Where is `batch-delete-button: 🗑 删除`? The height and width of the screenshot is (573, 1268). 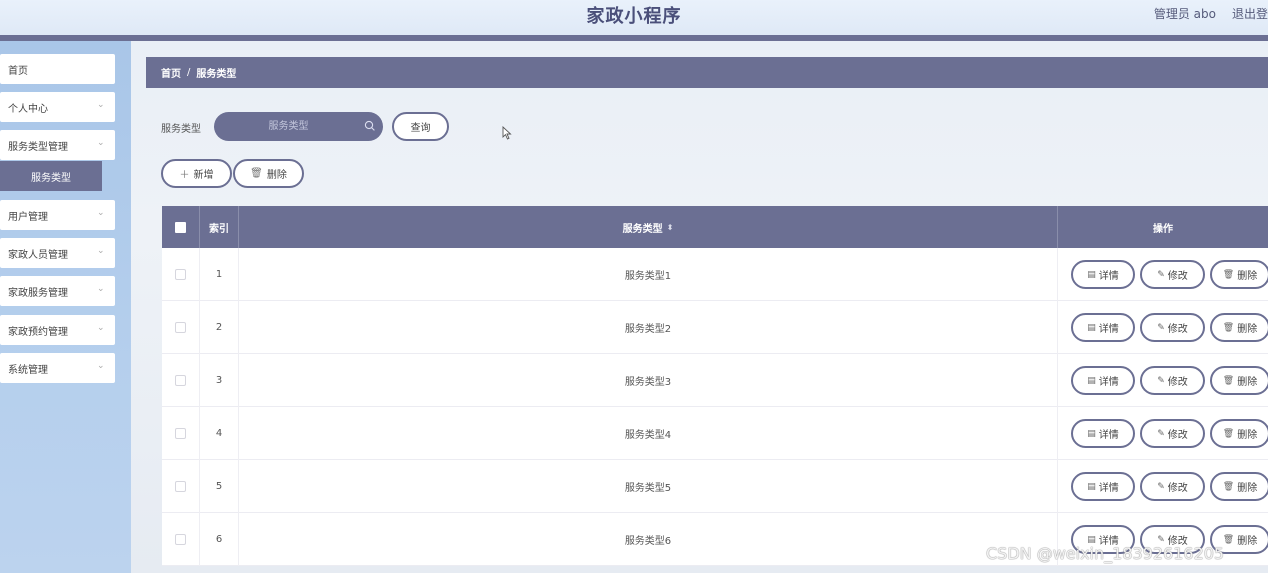
batch-delete-button: 🗑 删除 is located at coordinates (268, 173).